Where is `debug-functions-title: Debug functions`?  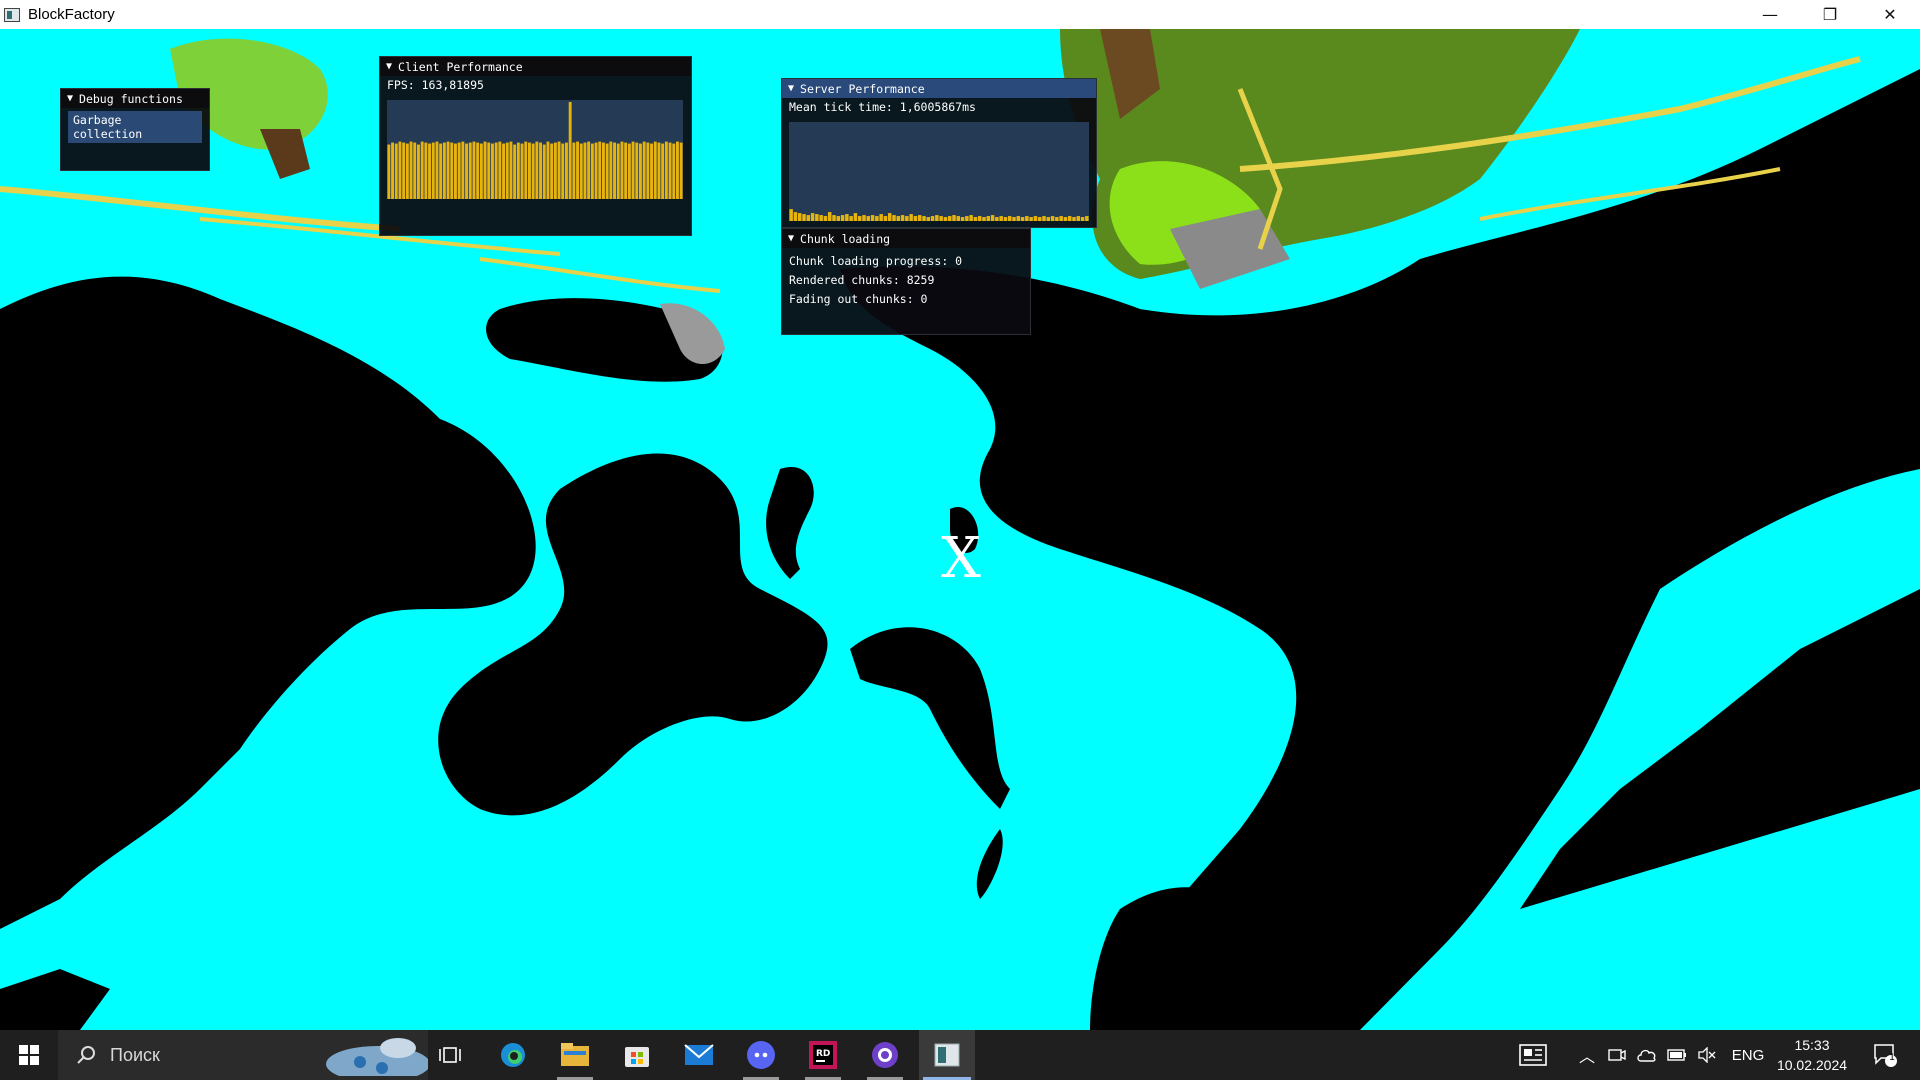 debug-functions-title: Debug functions is located at coordinates (131, 98).